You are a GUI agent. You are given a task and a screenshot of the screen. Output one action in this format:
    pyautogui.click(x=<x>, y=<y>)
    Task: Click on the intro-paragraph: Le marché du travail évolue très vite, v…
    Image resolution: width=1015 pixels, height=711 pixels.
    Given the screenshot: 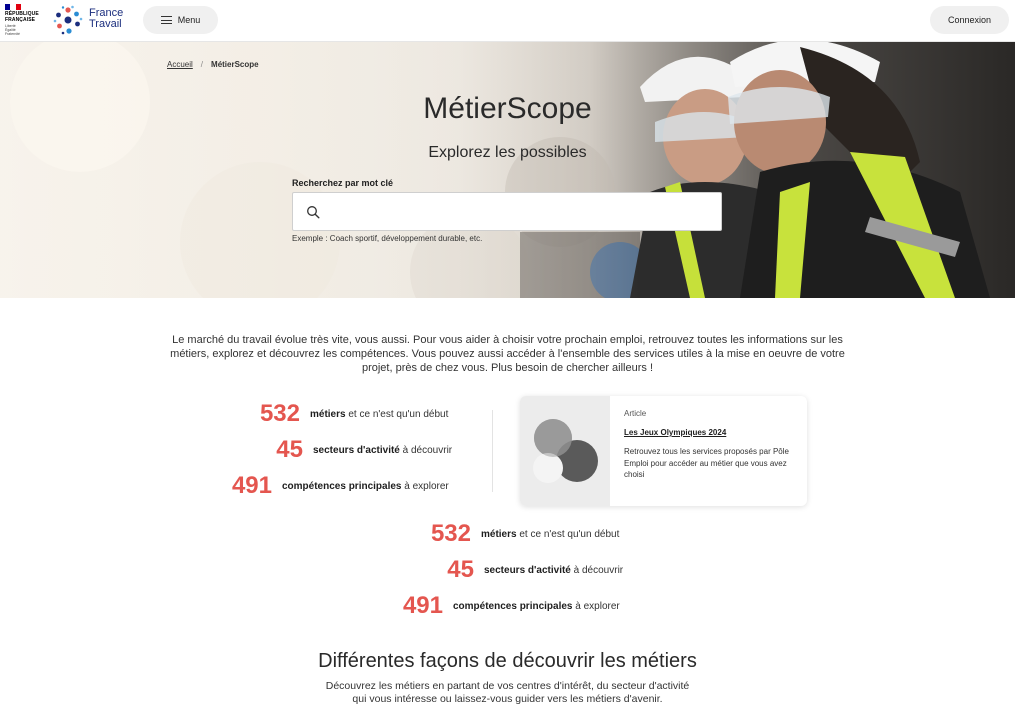 What is the action you would take?
    pyautogui.click(x=507, y=354)
    